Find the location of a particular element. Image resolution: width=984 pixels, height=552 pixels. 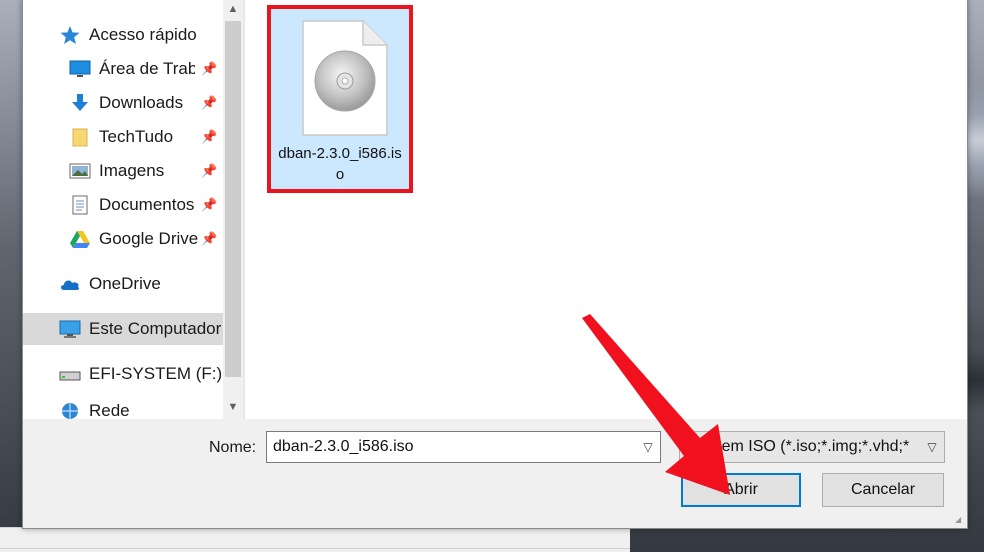

navigation-scrollbar: ▲ ▼ is located at coordinates (233, 209).